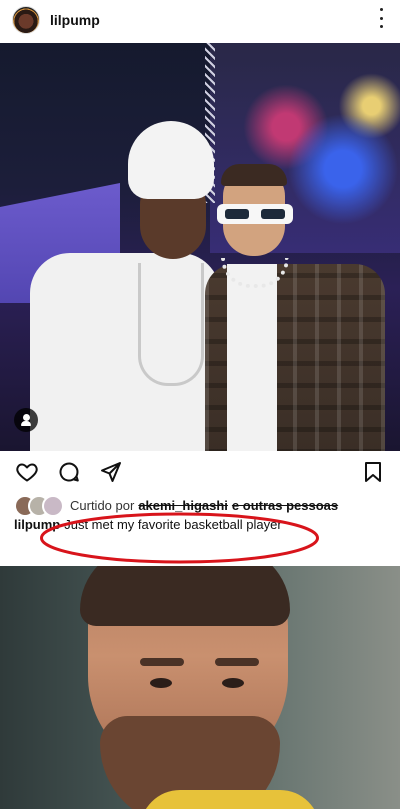  What do you see at coordinates (200, 472) in the screenshot?
I see `action-bar` at bounding box center [200, 472].